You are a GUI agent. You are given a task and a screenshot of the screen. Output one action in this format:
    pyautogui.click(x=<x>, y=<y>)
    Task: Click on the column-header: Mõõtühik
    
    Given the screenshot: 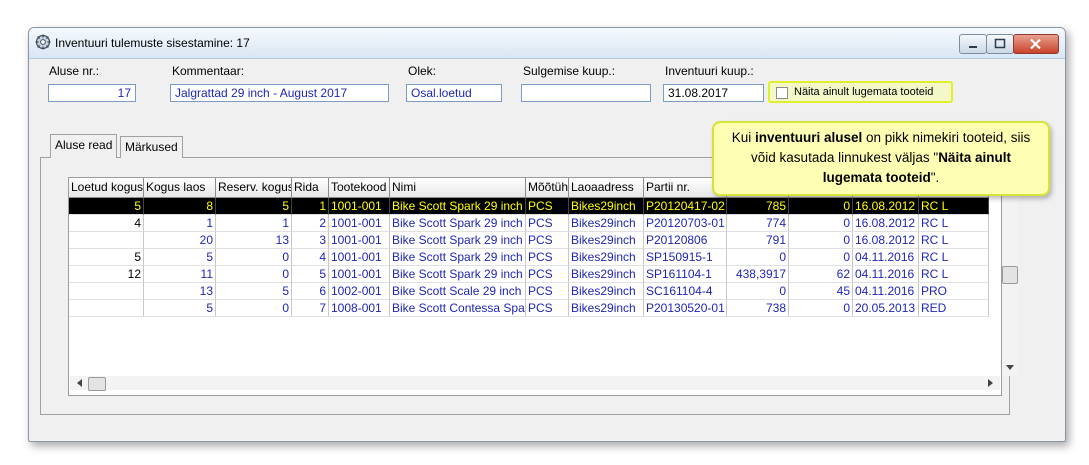 What is the action you would take?
    pyautogui.click(x=547, y=188)
    